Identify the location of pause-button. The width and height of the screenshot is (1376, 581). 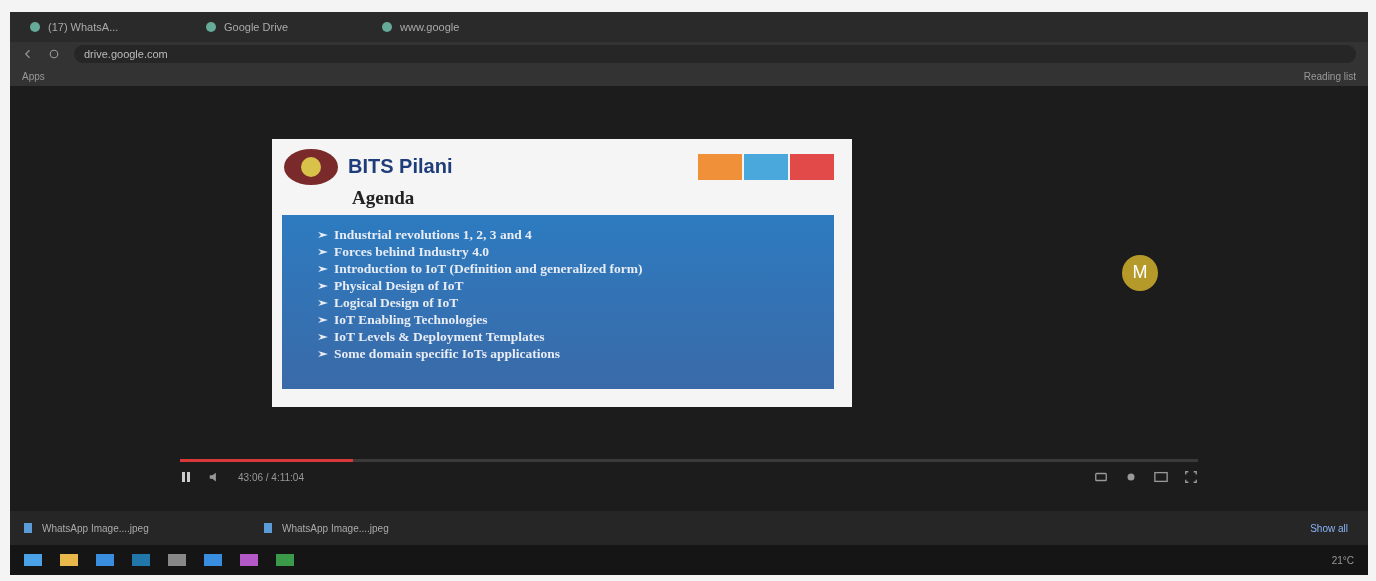
(186, 477).